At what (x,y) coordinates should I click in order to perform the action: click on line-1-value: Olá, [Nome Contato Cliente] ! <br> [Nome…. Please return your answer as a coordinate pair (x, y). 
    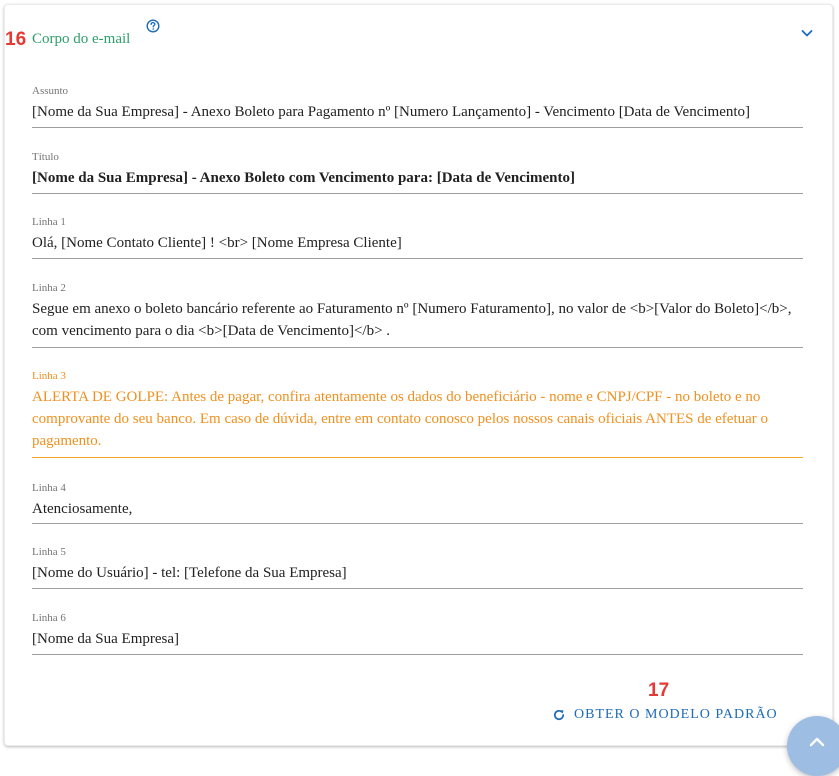
    Looking at the image, I should click on (417, 243).